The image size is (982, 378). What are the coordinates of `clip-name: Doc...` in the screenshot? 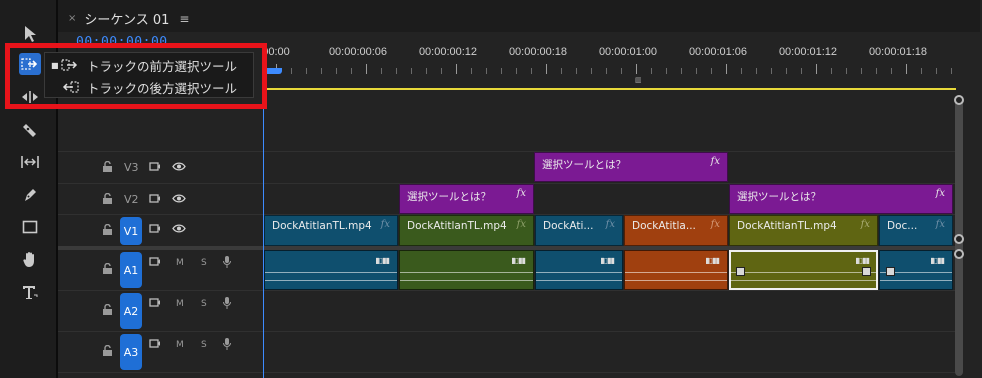 It's located at (902, 226).